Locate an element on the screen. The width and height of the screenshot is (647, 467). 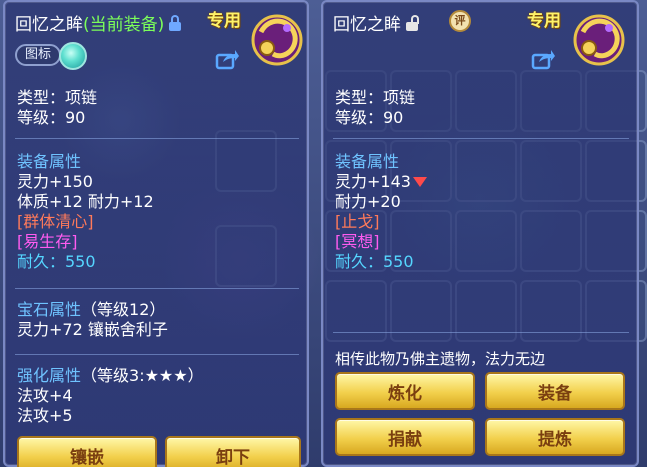
enhance-line: 法攻+5 is located at coordinates (45, 415).